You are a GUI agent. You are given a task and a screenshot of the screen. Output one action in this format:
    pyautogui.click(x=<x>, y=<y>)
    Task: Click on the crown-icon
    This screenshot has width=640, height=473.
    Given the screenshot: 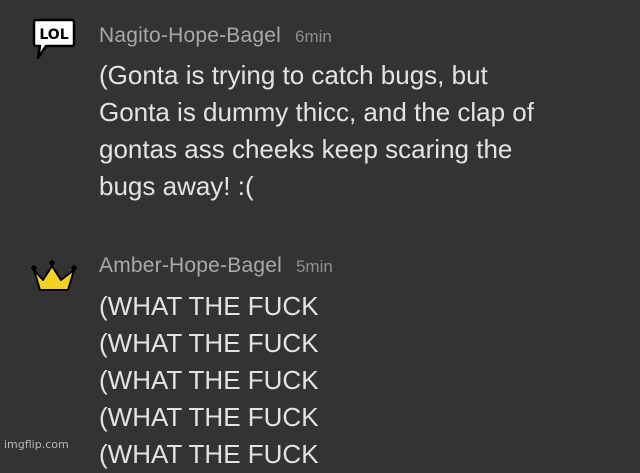 What is the action you would take?
    pyautogui.click(x=55, y=279)
    